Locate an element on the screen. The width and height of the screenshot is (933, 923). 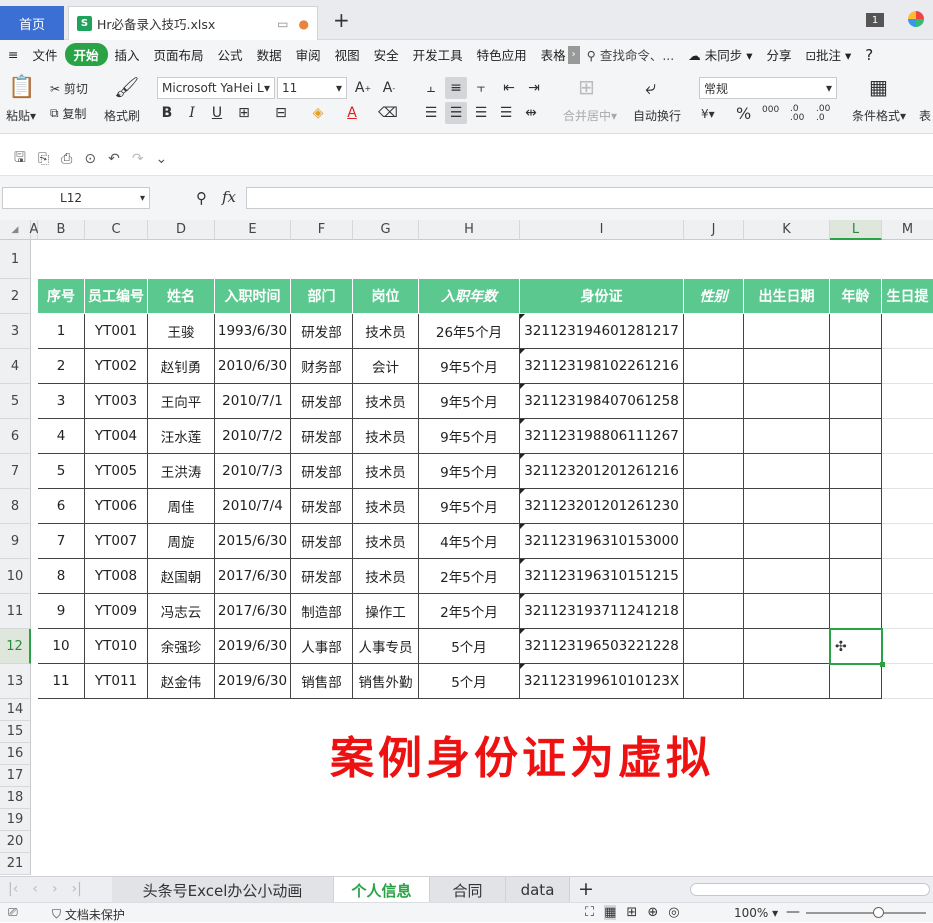
format-painter-button: 格式刷 is located at coordinates (122, 115).